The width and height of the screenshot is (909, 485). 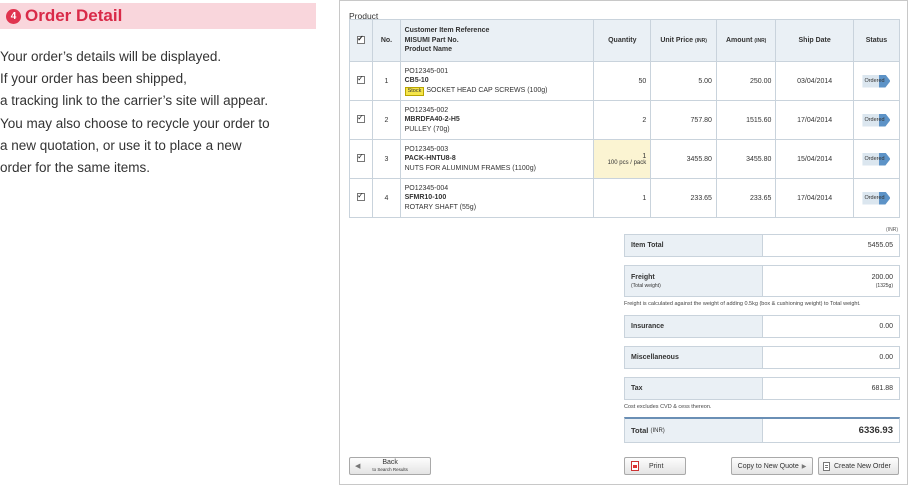 I want to click on create-new-order-button: Create New Order, so click(x=858, y=466).